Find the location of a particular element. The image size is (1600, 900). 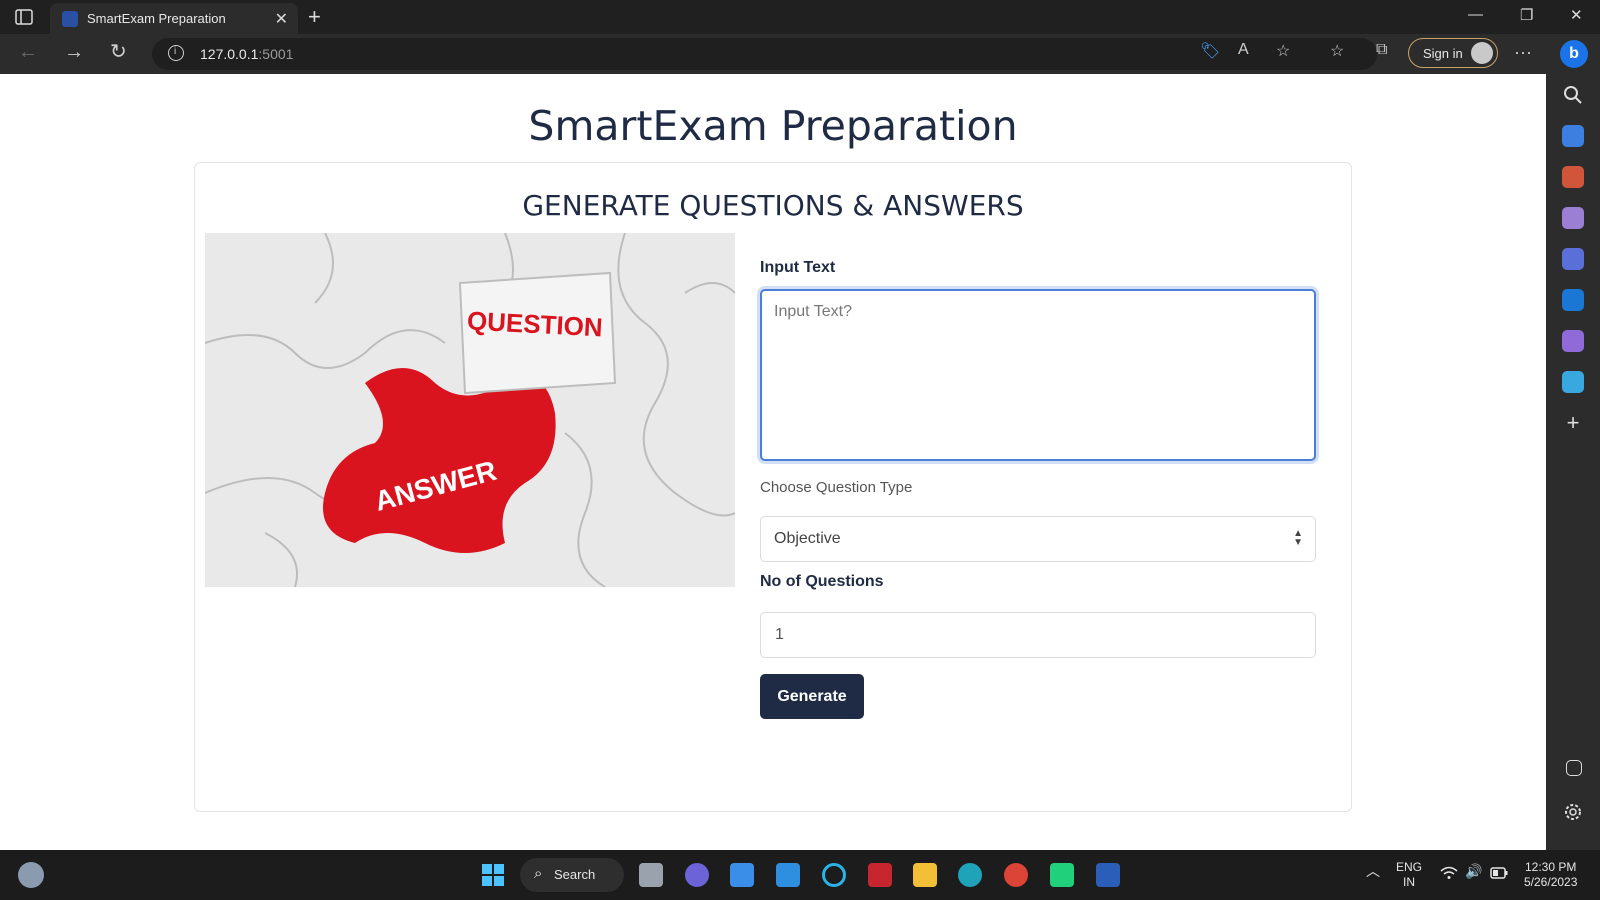

tab-actions-icon is located at coordinates (24, 17).